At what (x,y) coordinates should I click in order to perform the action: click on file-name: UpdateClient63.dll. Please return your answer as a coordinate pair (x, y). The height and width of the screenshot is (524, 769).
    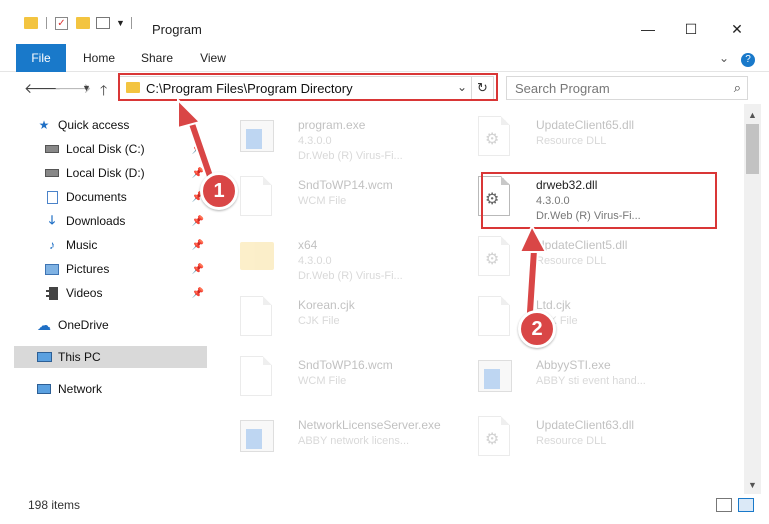
    Looking at the image, I should click on (585, 425).